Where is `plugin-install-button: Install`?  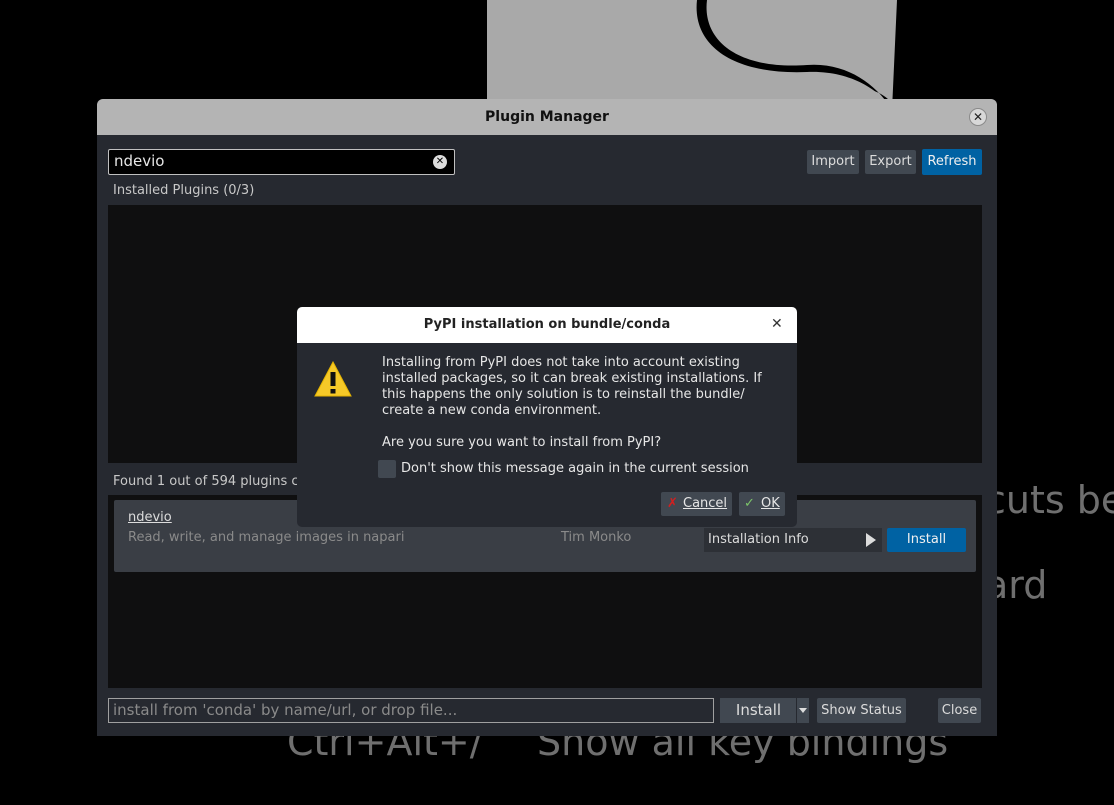
plugin-install-button: Install is located at coordinates (926, 540).